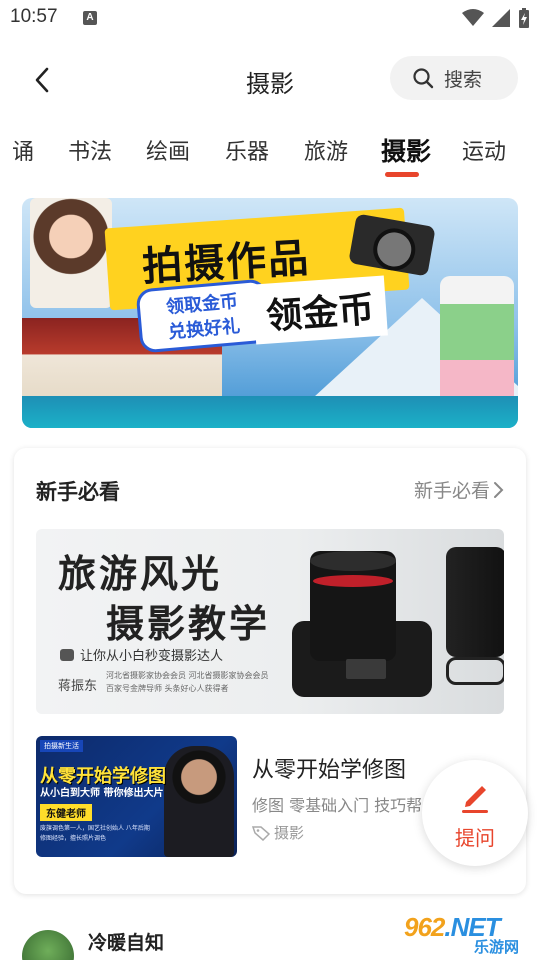 This screenshot has width=540, height=960. Describe the element at coordinates (475, 671) in the screenshot. I see `glasses-image` at that location.